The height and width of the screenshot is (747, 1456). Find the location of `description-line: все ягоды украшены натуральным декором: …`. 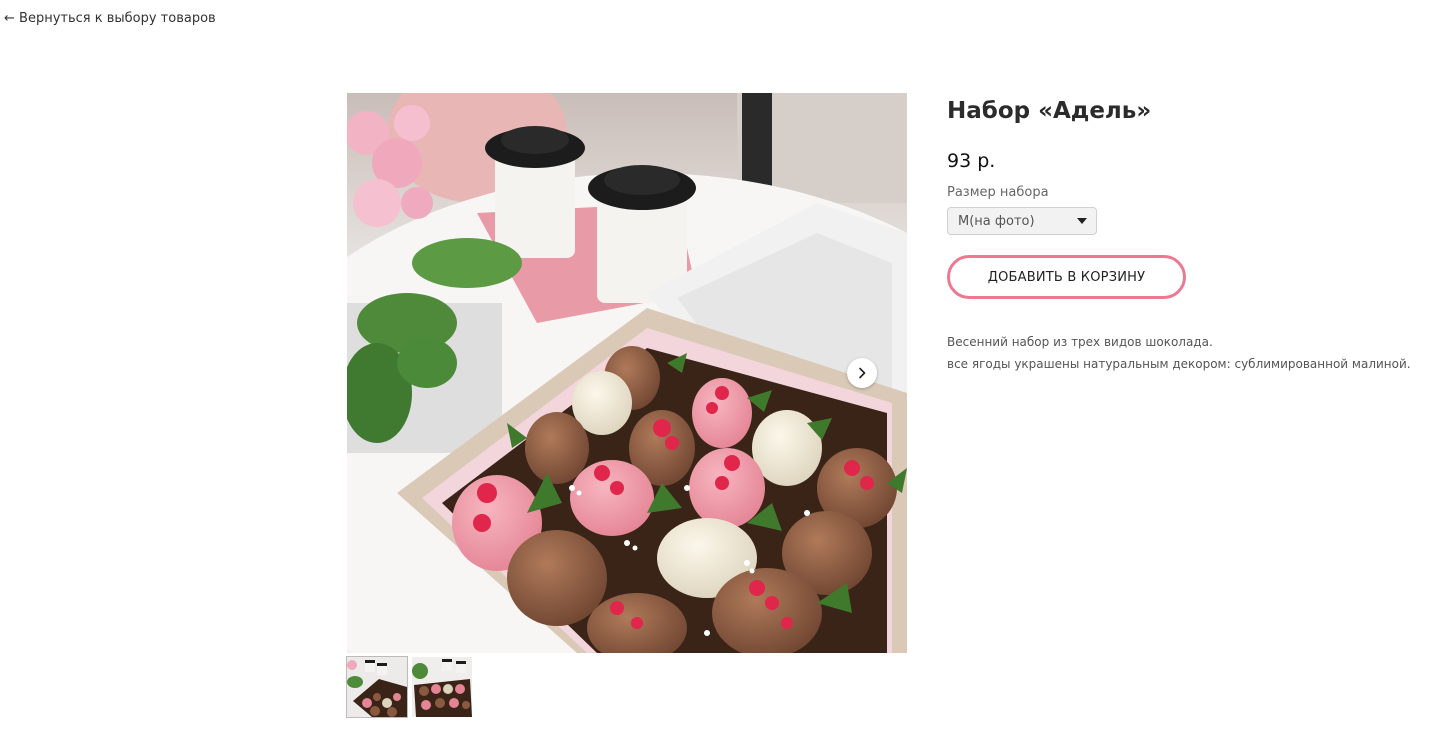

description-line: все ягоды украшены натуральным декором: … is located at coordinates (1179, 364).